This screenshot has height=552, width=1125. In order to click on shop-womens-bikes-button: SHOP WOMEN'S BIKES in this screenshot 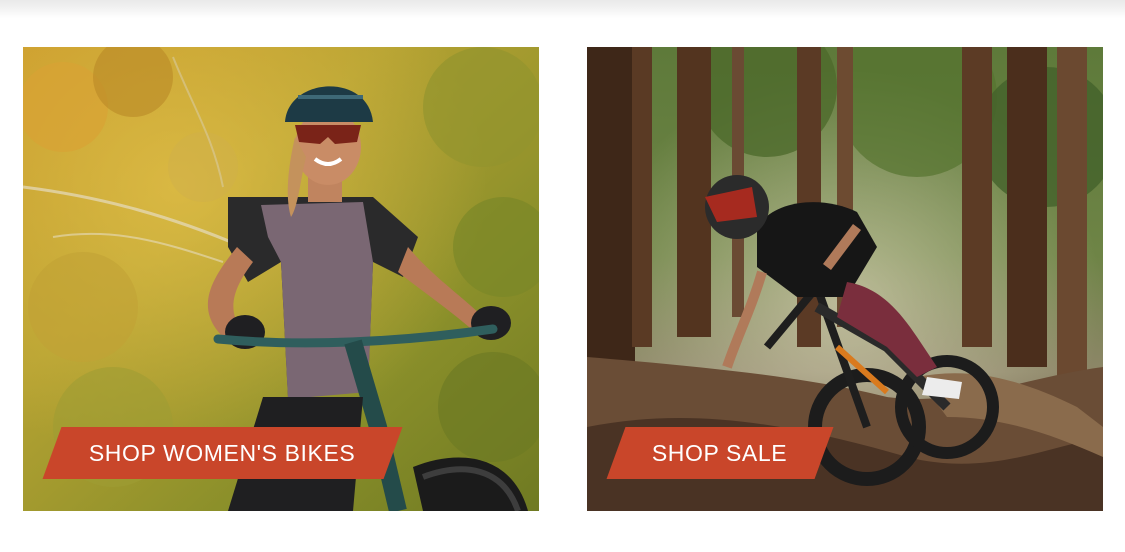, I will do `click(222, 453)`.